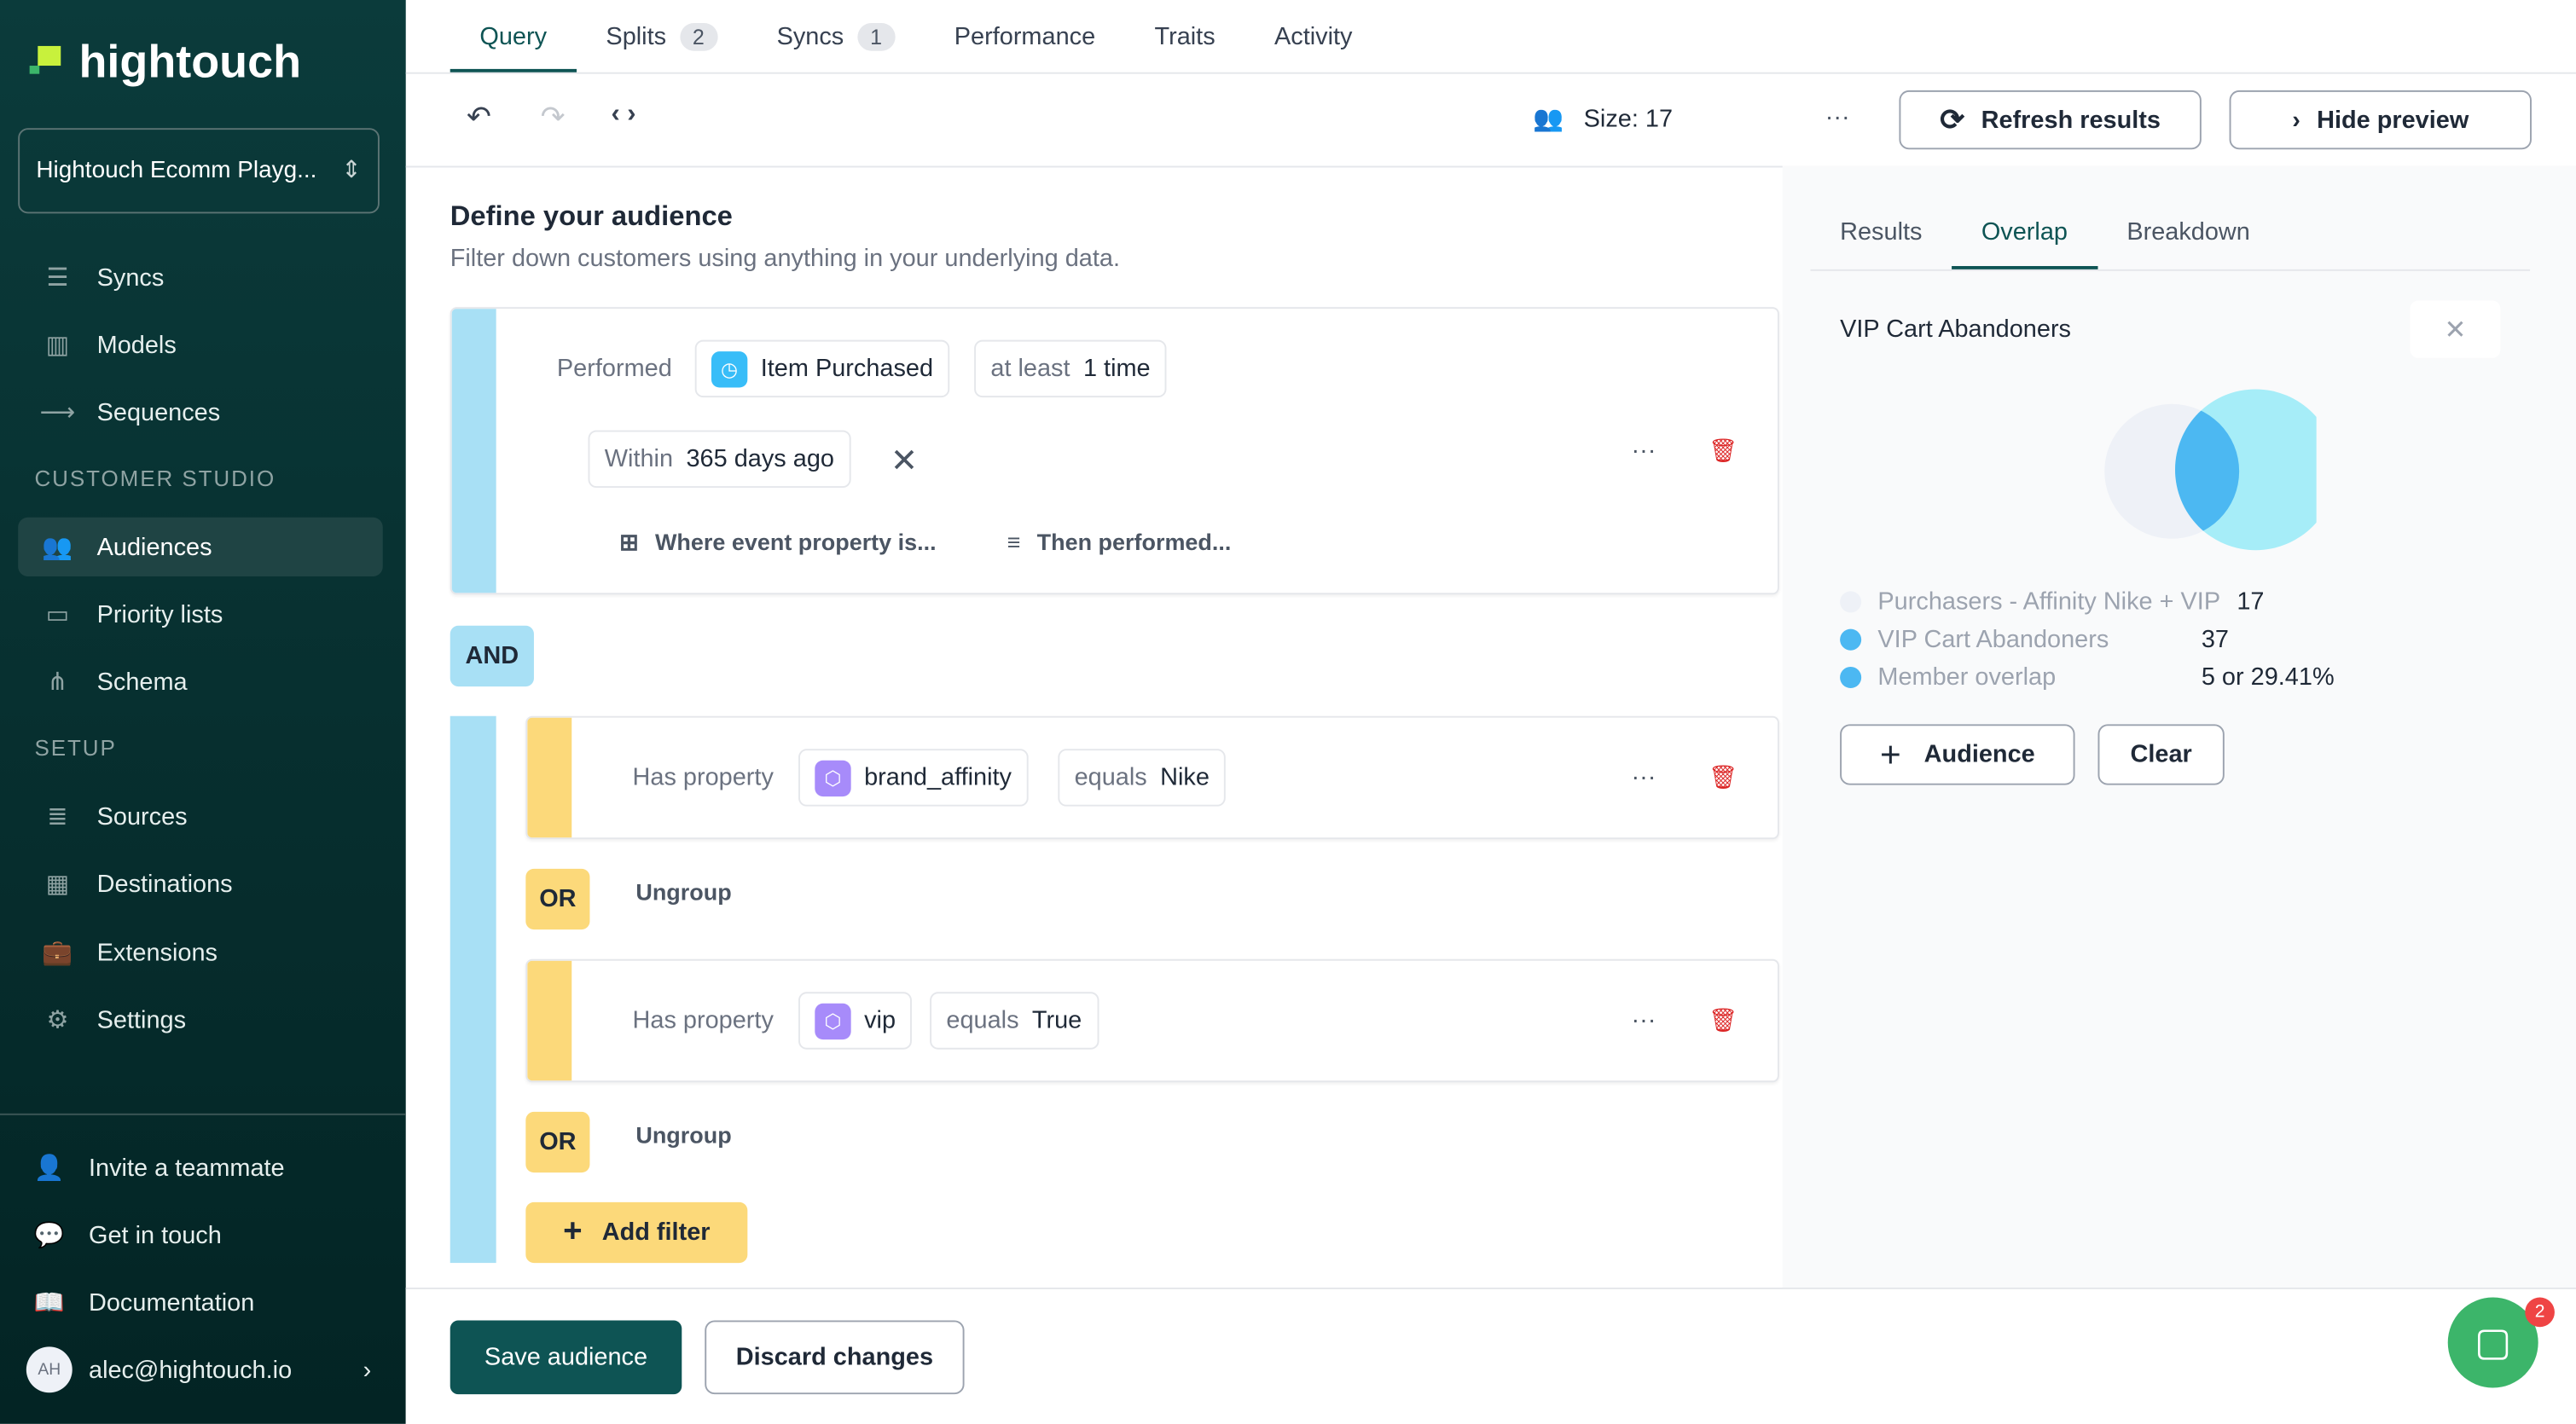 This screenshot has height=1424, width=2576. I want to click on sidebar-item-settings: ⚙ Settings, so click(200, 1019).